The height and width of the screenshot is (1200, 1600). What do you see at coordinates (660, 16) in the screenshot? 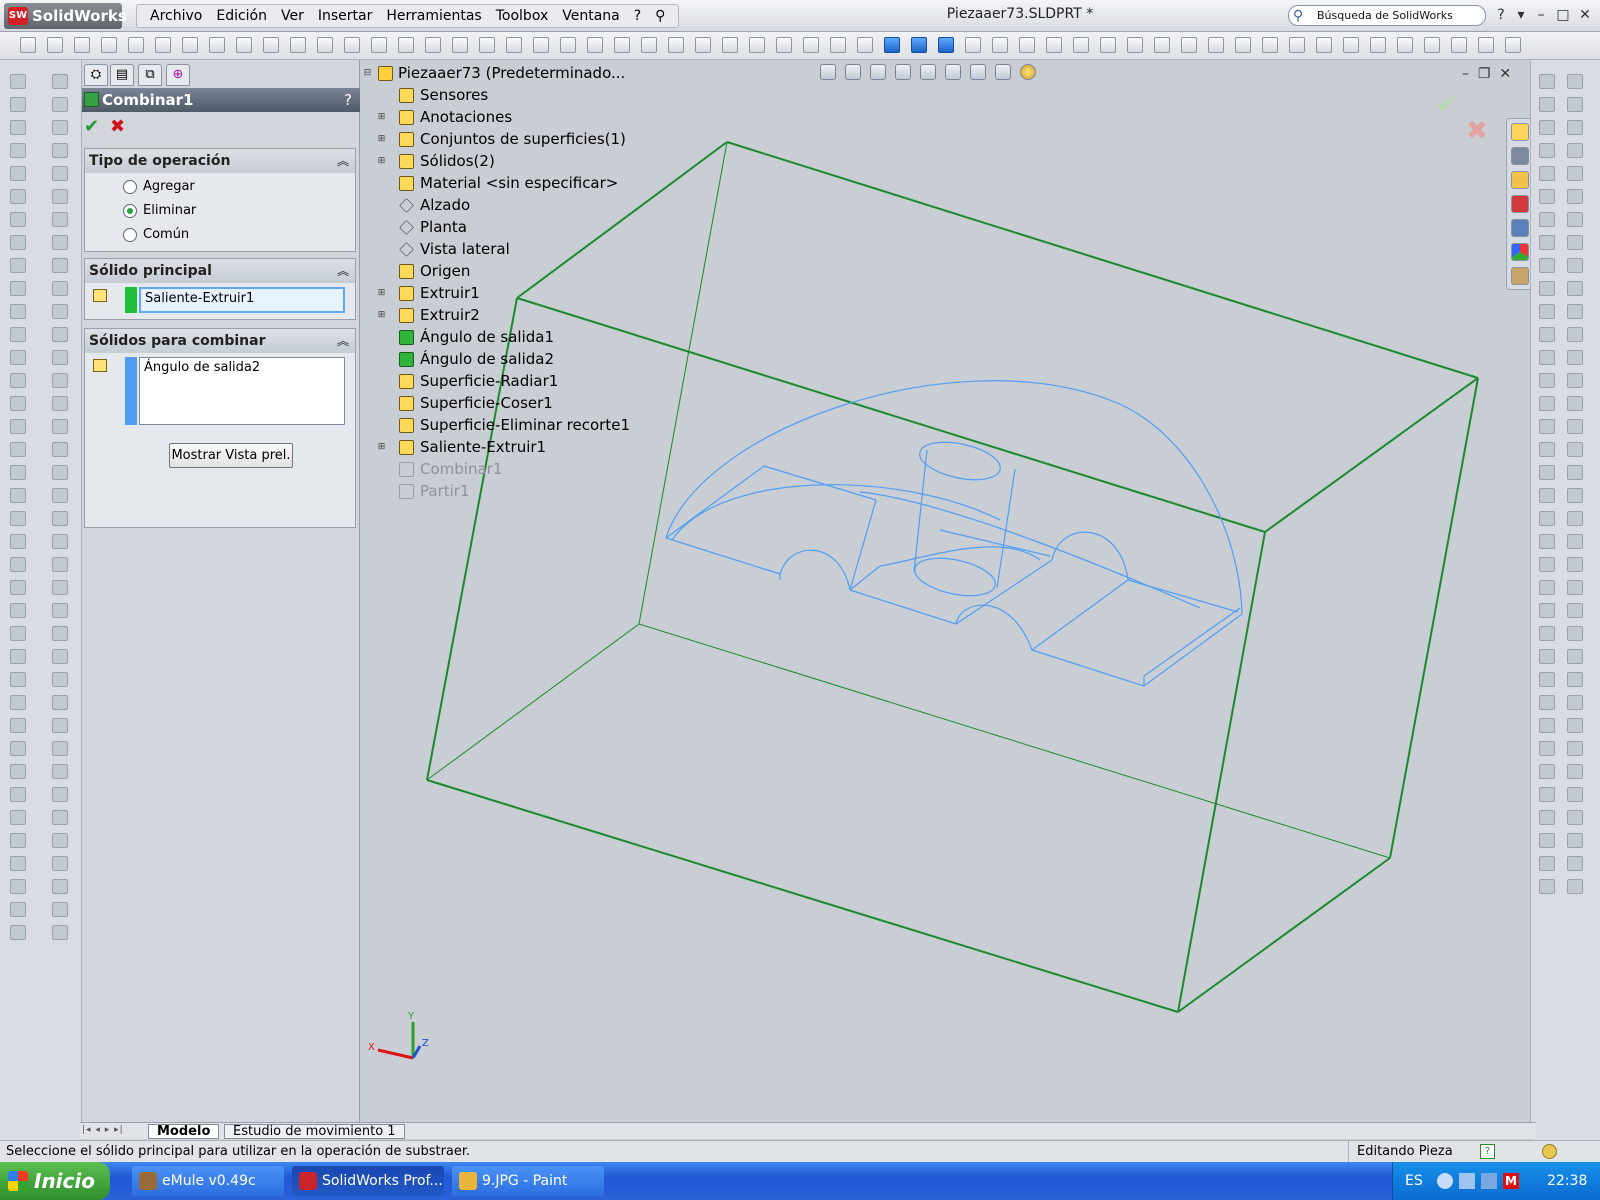
I see `pin-icon: ⚲` at bounding box center [660, 16].